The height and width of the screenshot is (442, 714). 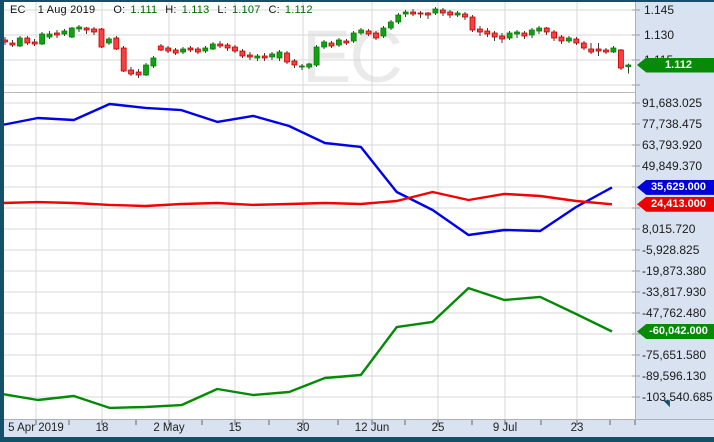 What do you see at coordinates (659, 35) in the screenshot?
I see `price-tick-label: 1.130` at bounding box center [659, 35].